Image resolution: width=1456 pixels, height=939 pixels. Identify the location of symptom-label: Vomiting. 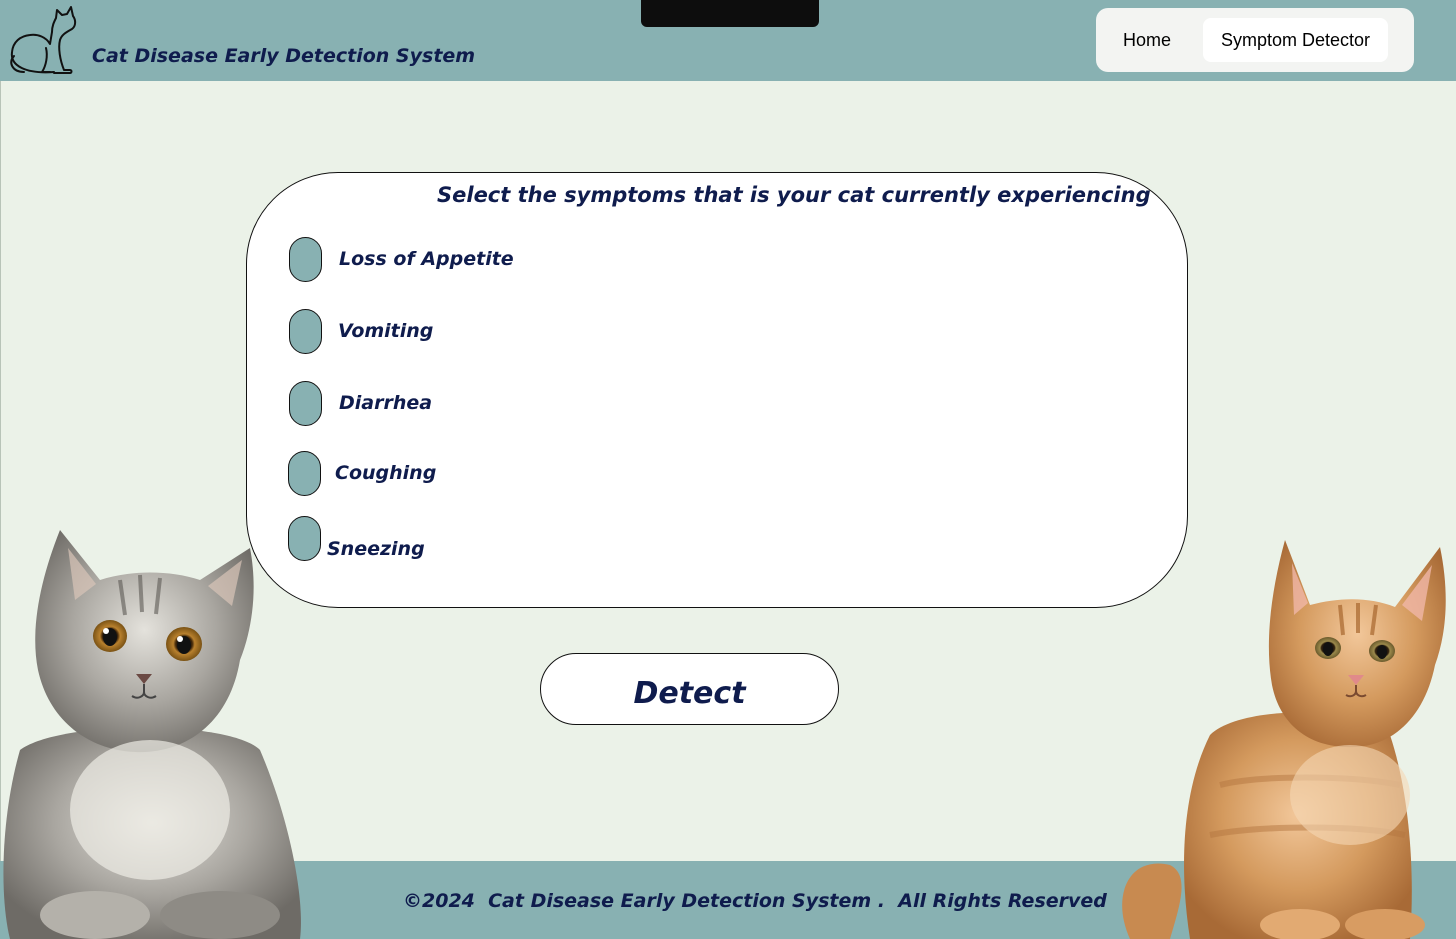
(386, 331).